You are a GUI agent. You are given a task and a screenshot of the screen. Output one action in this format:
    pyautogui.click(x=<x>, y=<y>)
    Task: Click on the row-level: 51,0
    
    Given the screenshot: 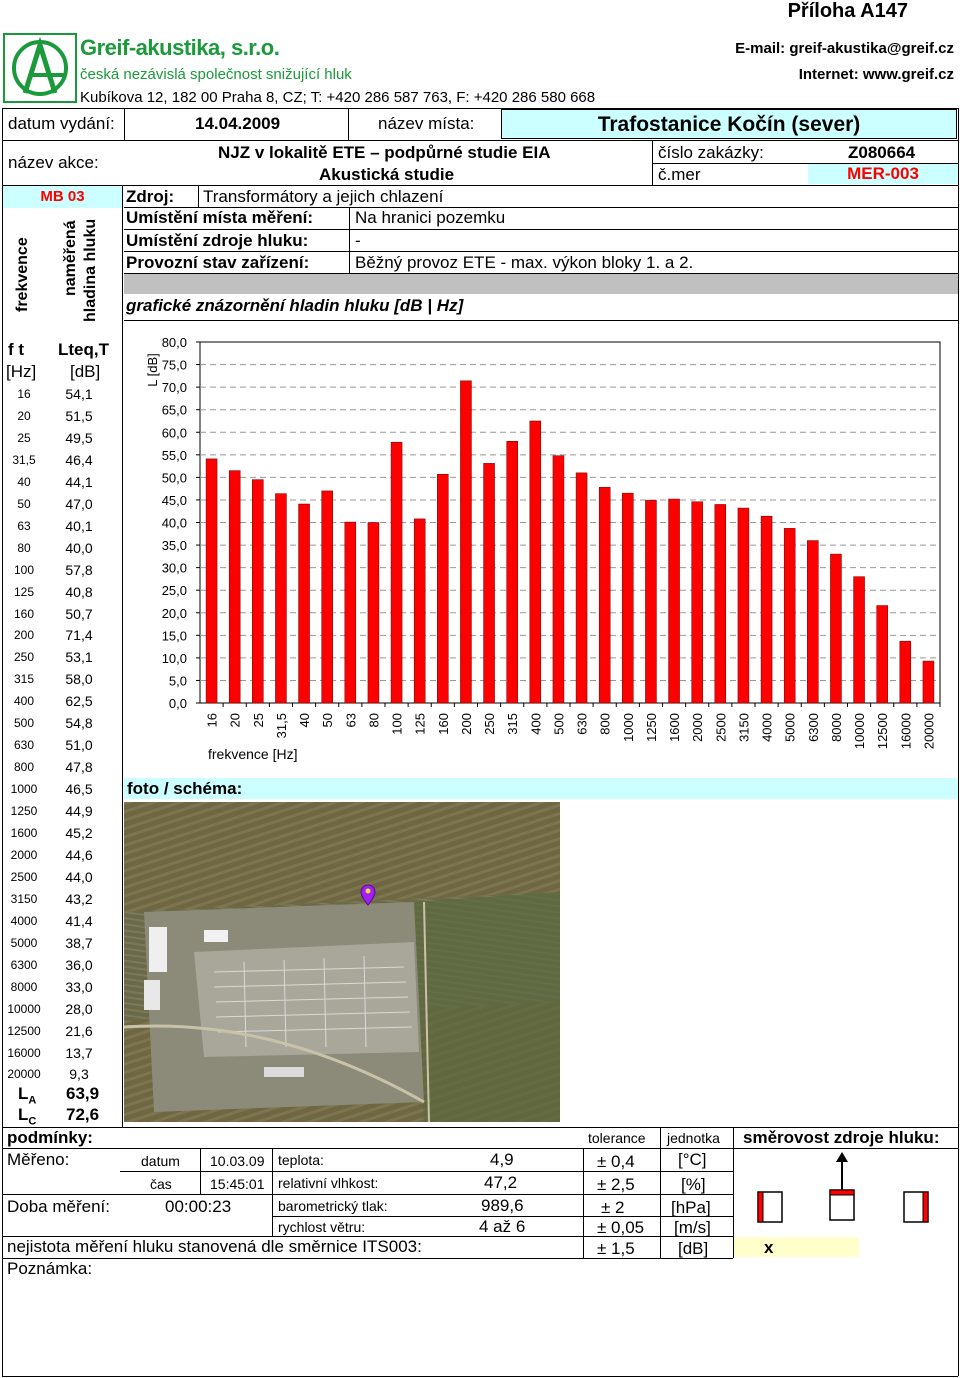 What is the action you would take?
    pyautogui.click(x=79, y=745)
    